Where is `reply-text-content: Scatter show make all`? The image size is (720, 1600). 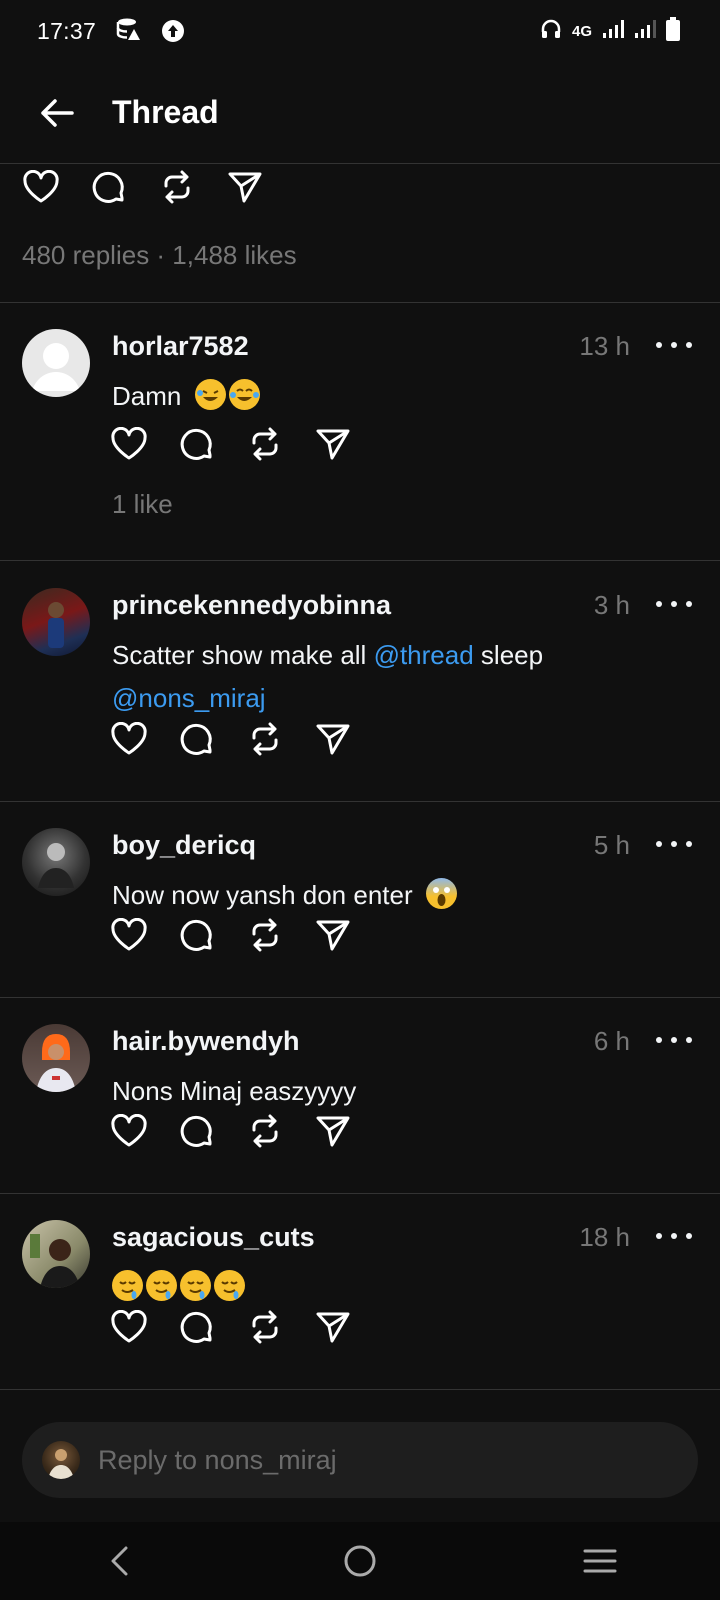
reply-text-content: Scatter show make all is located at coordinates (243, 655).